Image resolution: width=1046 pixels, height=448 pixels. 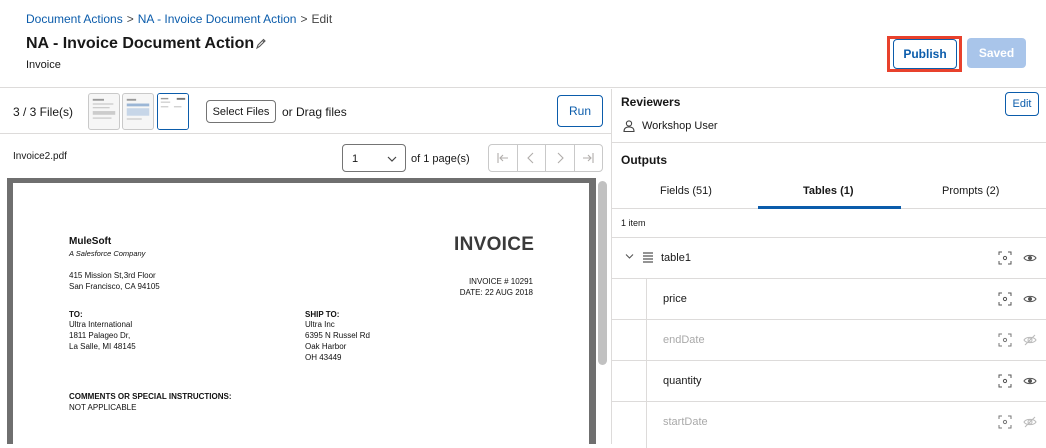 I want to click on doc-invoice-heading: INVOICE, so click(x=494, y=244).